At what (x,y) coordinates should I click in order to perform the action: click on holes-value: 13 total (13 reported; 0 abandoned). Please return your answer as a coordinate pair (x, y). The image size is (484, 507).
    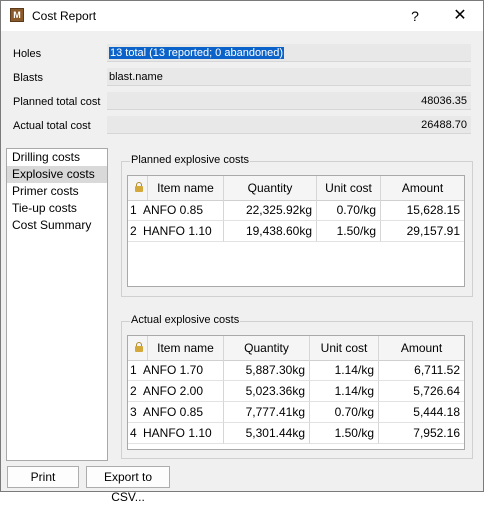
    Looking at the image, I should click on (197, 53).